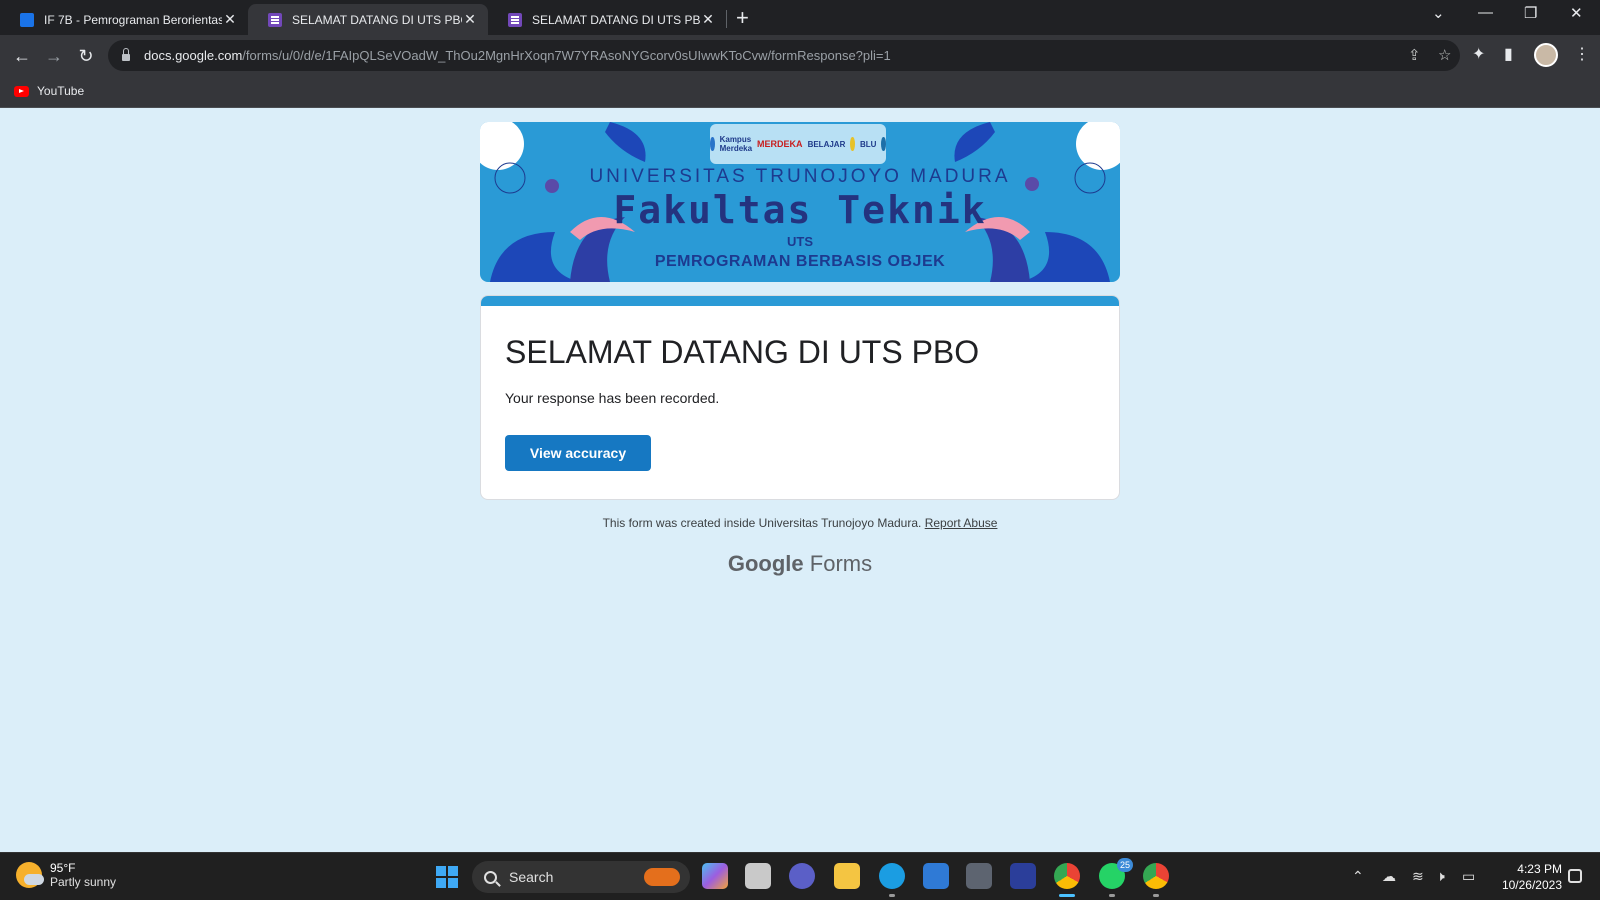 The width and height of the screenshot is (1600, 900). I want to click on youtube-icon, so click(21, 91).